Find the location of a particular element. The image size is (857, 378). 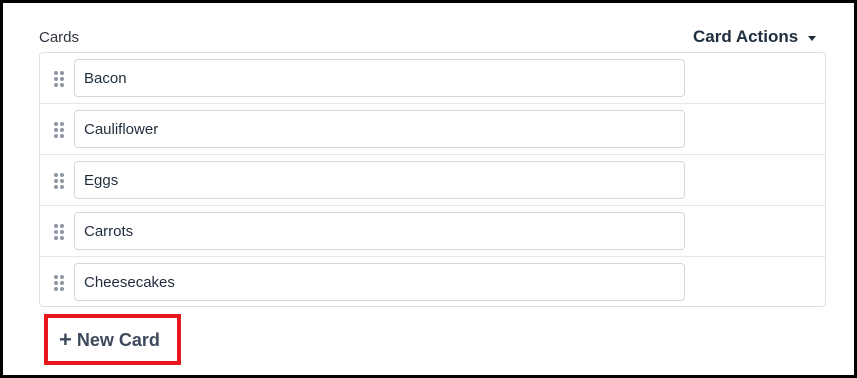

card-actions-dropdown: Card Actions is located at coordinates (755, 37).